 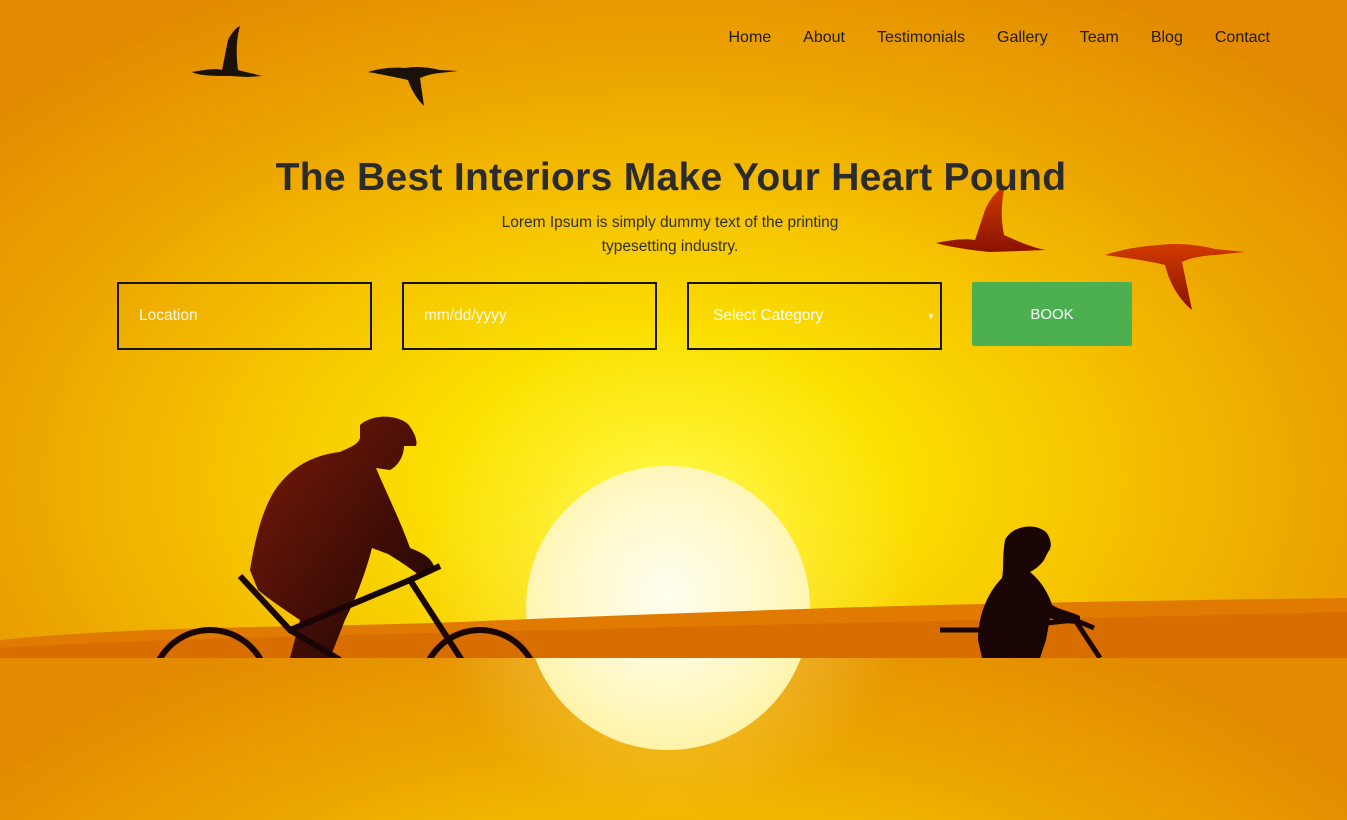 What do you see at coordinates (824, 38) in the screenshot?
I see `nav-link-about: About` at bounding box center [824, 38].